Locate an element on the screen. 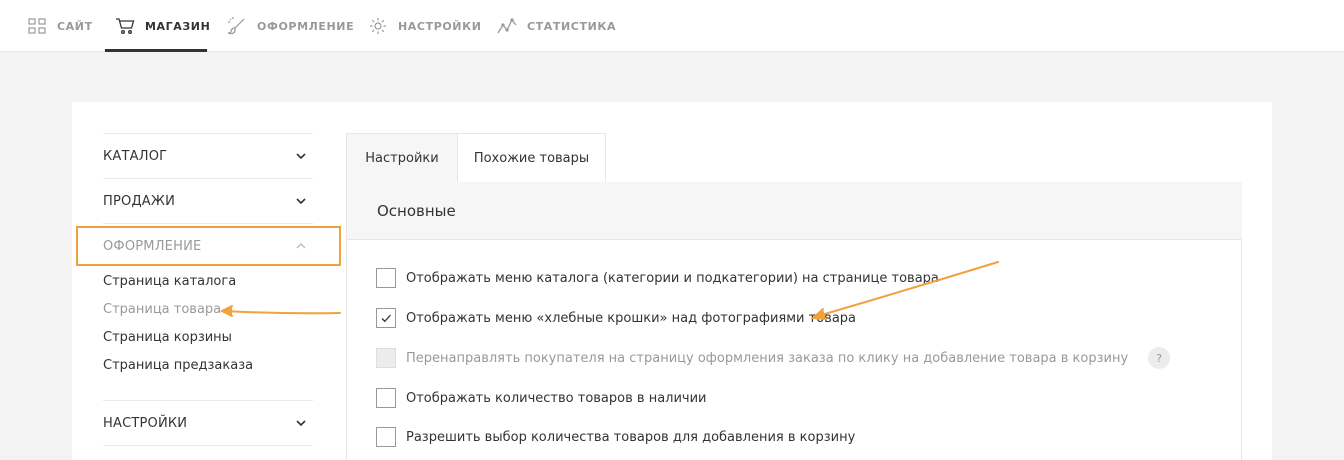  sidebar-section-catalog: КАТАЛОГ is located at coordinates (208, 155).